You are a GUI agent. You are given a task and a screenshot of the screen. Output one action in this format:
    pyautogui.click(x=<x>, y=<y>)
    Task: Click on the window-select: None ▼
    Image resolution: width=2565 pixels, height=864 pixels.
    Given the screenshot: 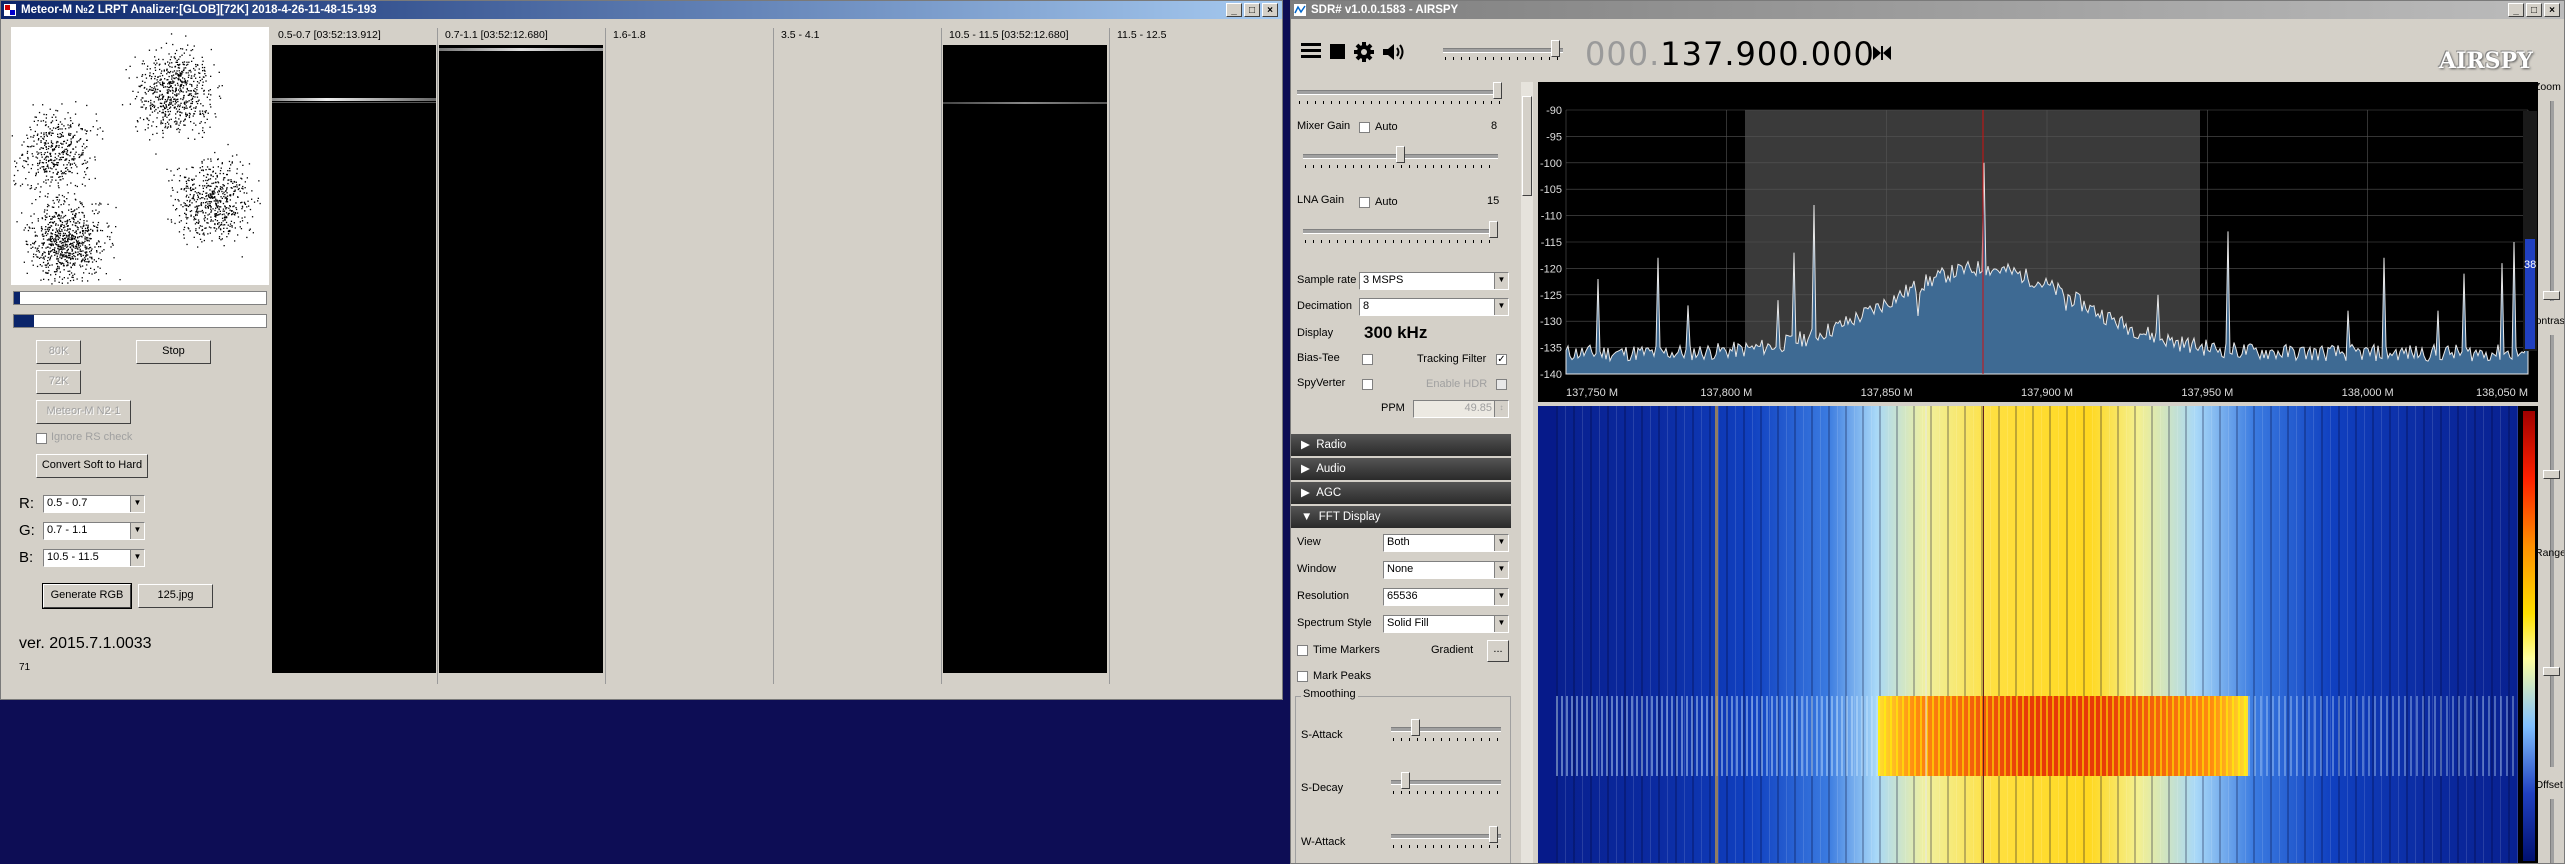 What is the action you would take?
    pyautogui.click(x=1446, y=570)
    